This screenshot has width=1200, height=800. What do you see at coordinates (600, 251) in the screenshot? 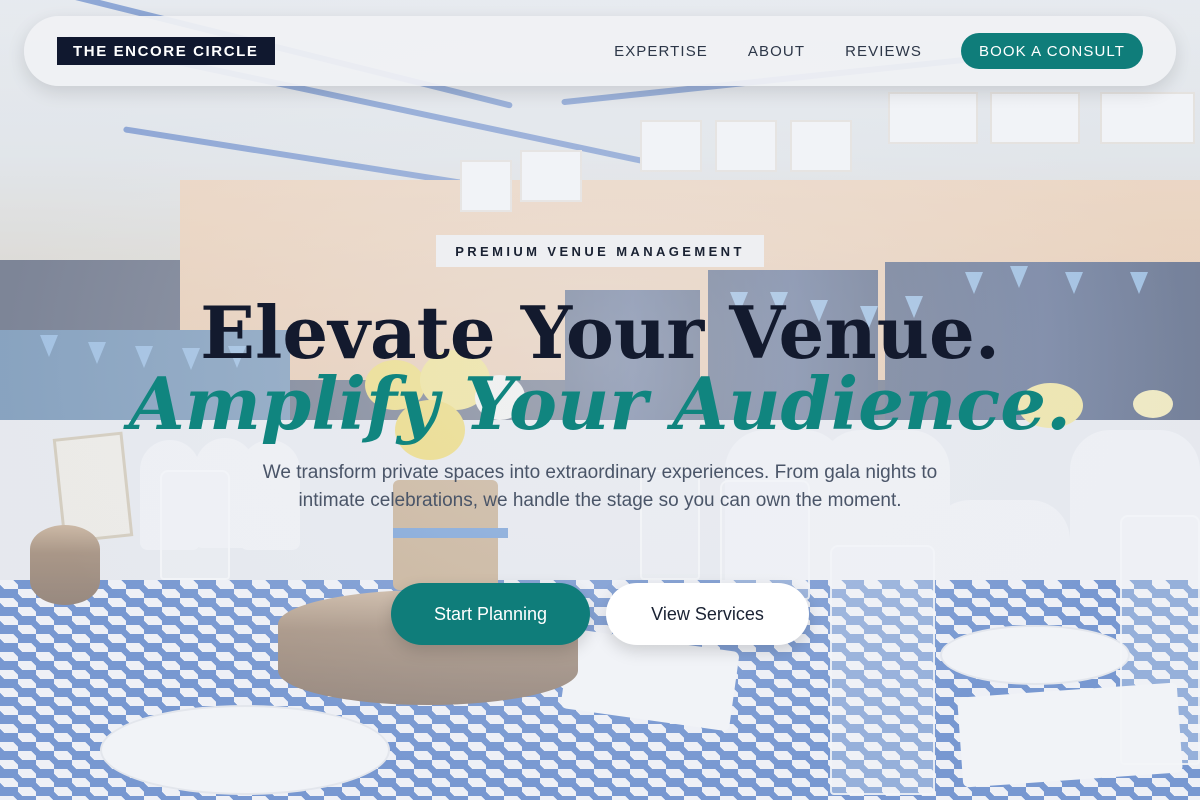
I see `hero-eyebrow-label: PREMIUM VENUE MANAGEMENT` at bounding box center [600, 251].